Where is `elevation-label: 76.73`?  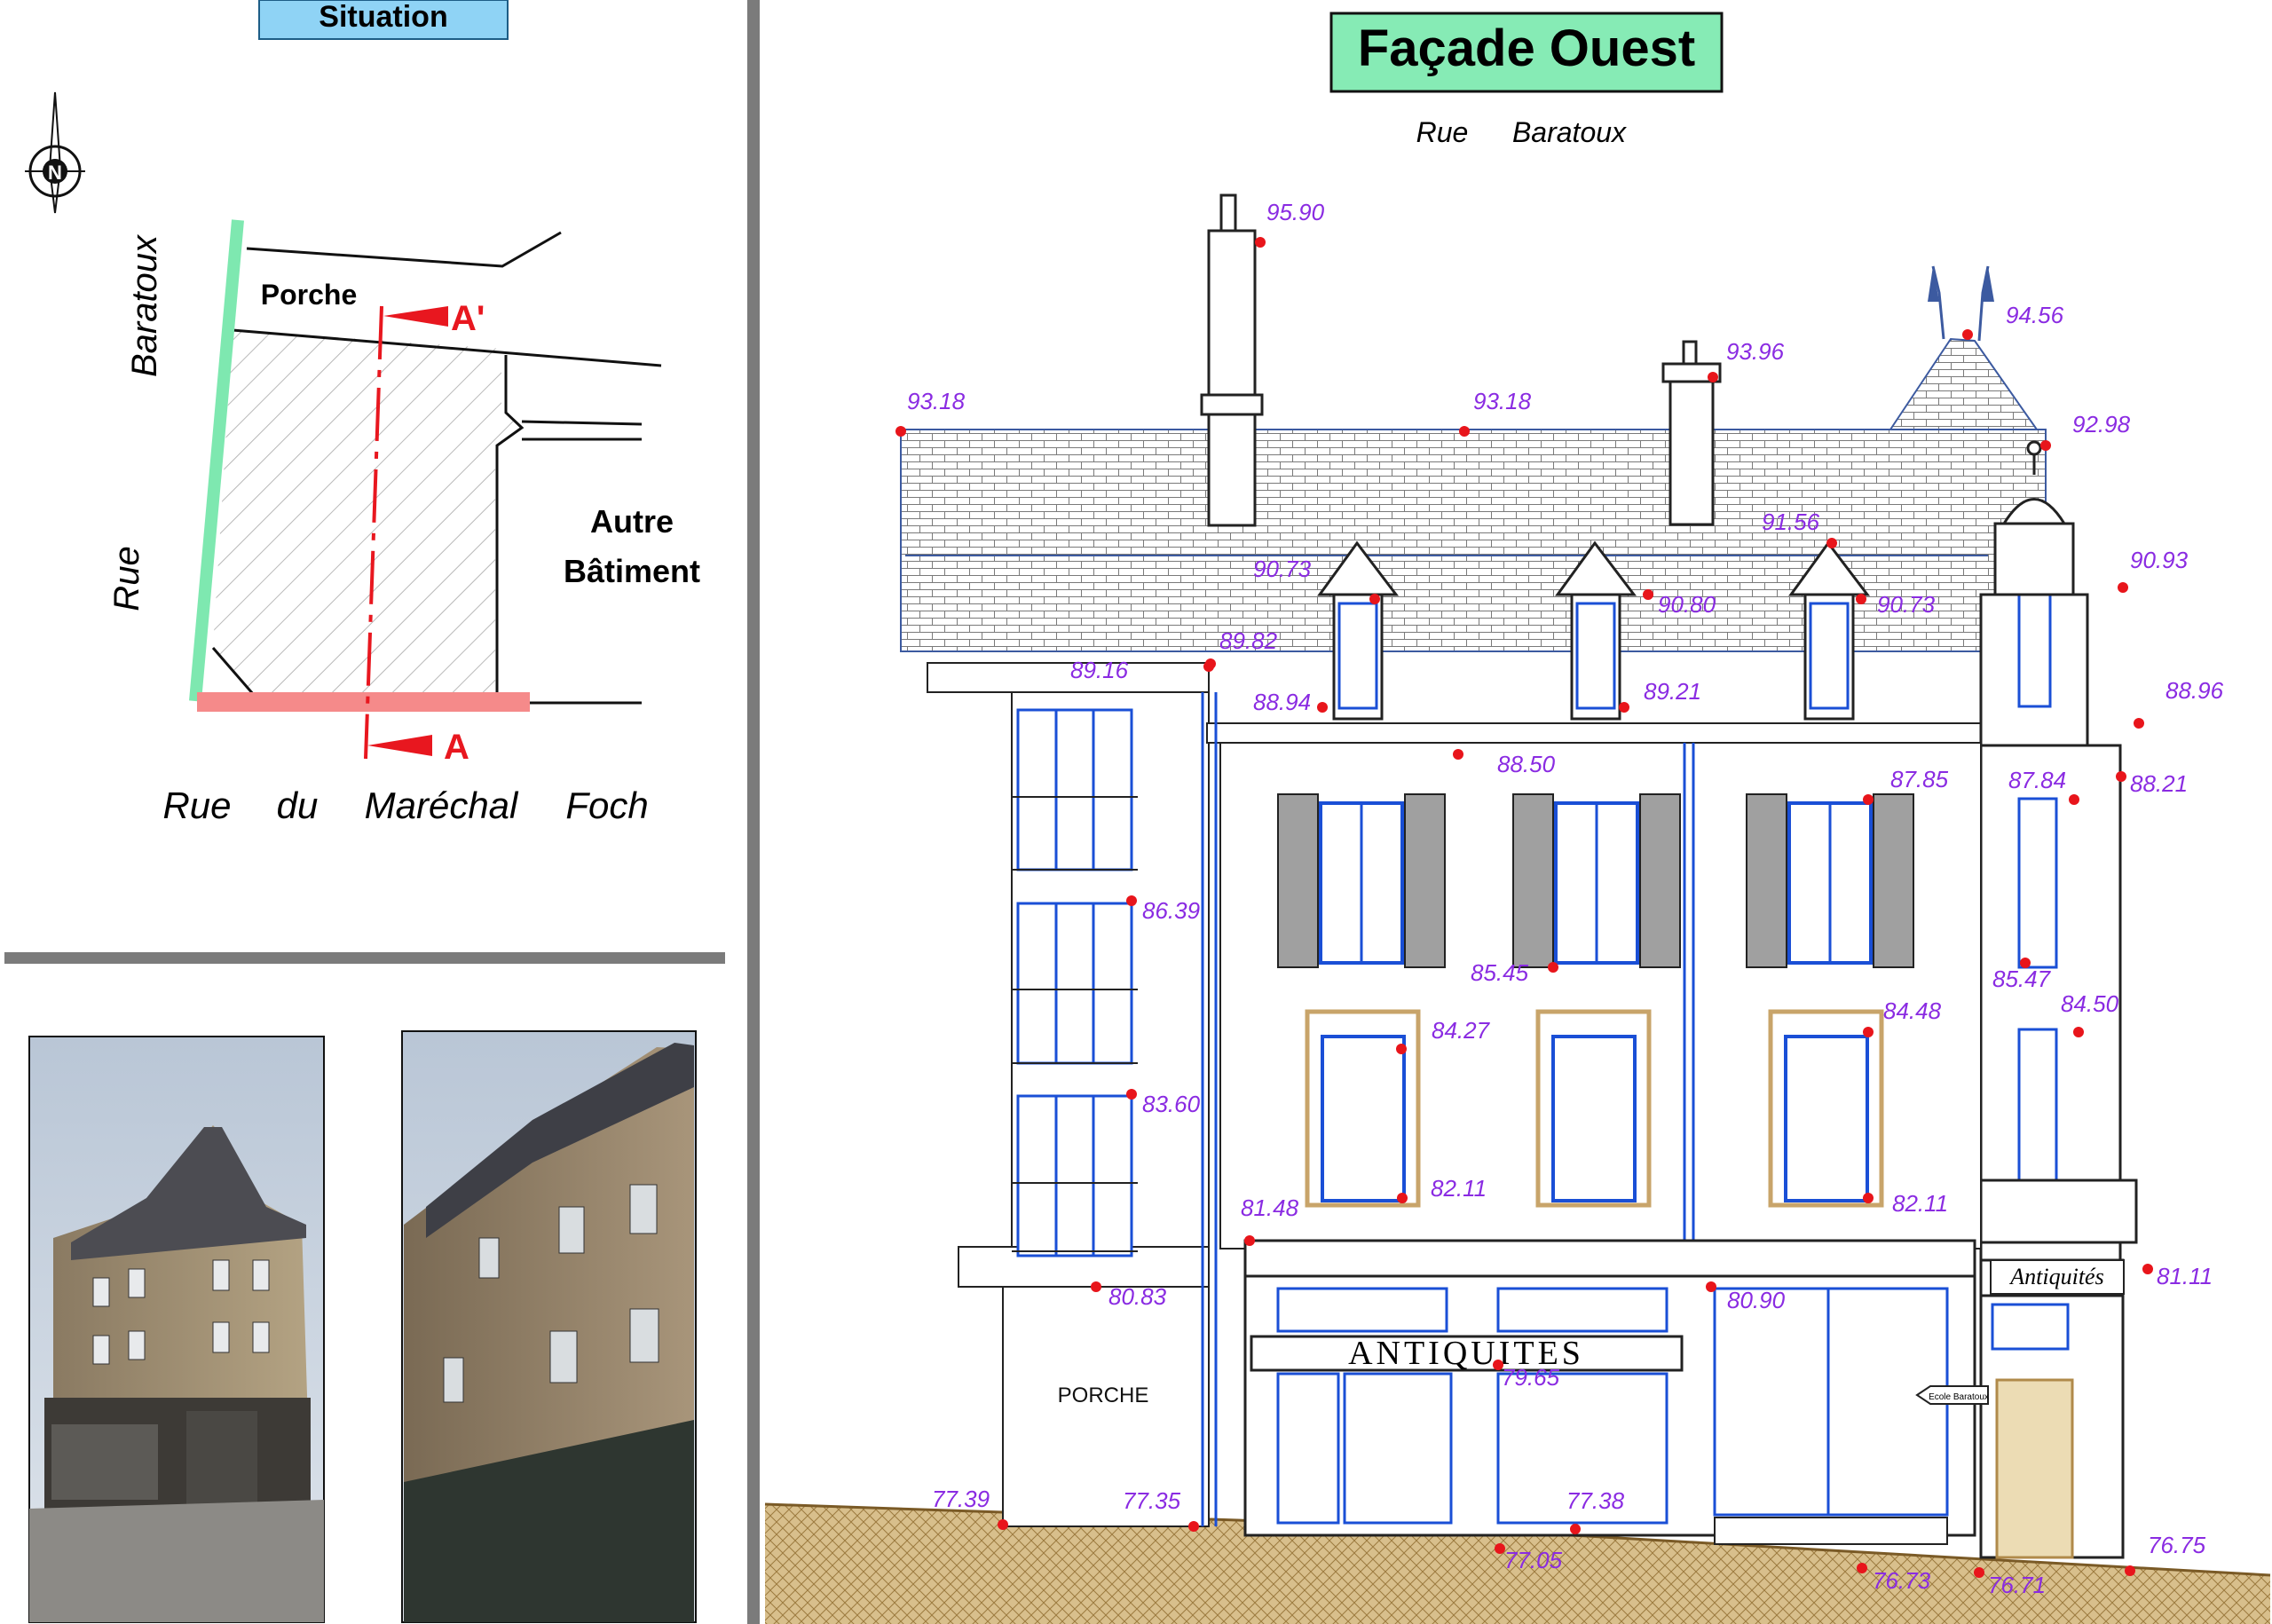
elevation-label: 76.73 is located at coordinates (1902, 1580).